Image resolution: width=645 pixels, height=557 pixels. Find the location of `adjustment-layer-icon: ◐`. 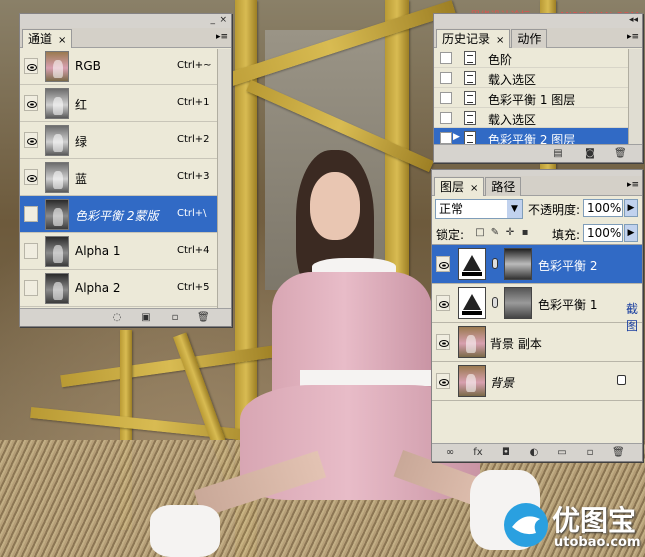

adjustment-layer-icon: ◐ is located at coordinates (534, 452).